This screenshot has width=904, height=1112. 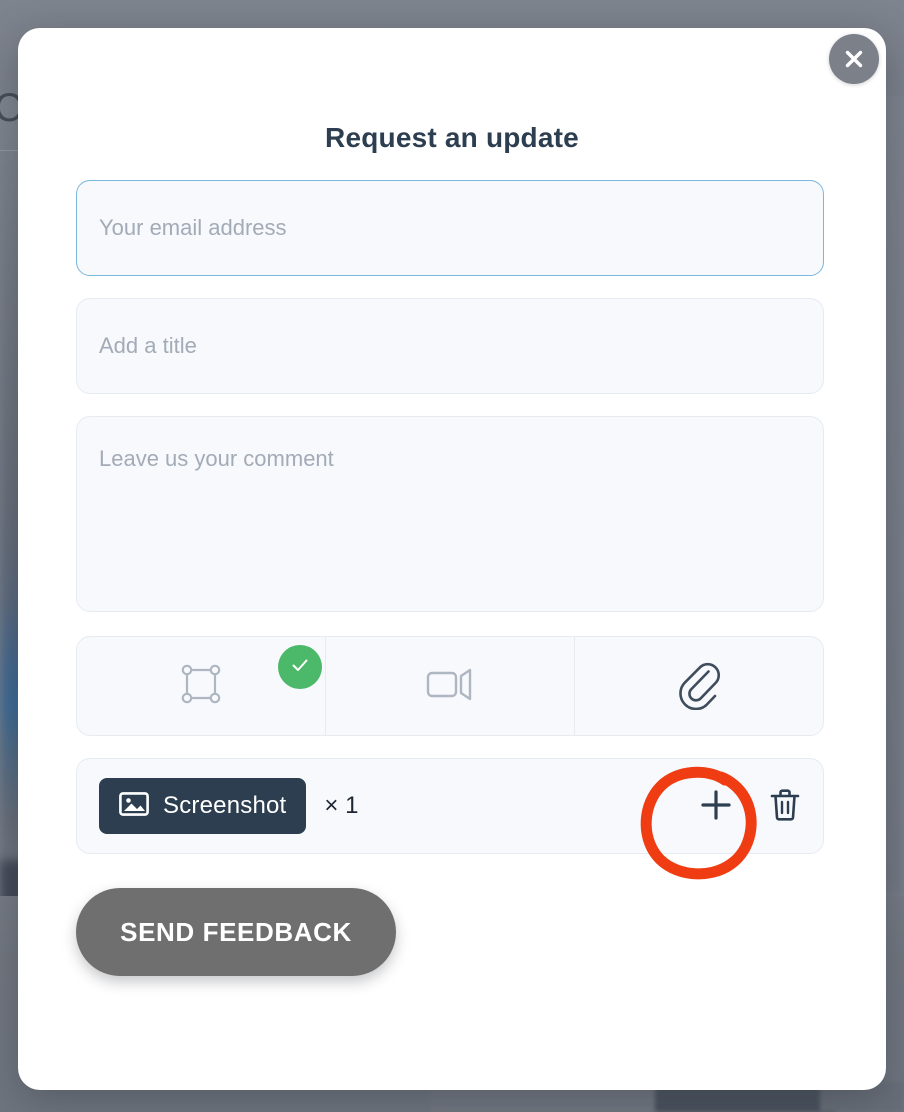 What do you see at coordinates (225, 805) in the screenshot?
I see `attachment-chip-label: Screenshot` at bounding box center [225, 805].